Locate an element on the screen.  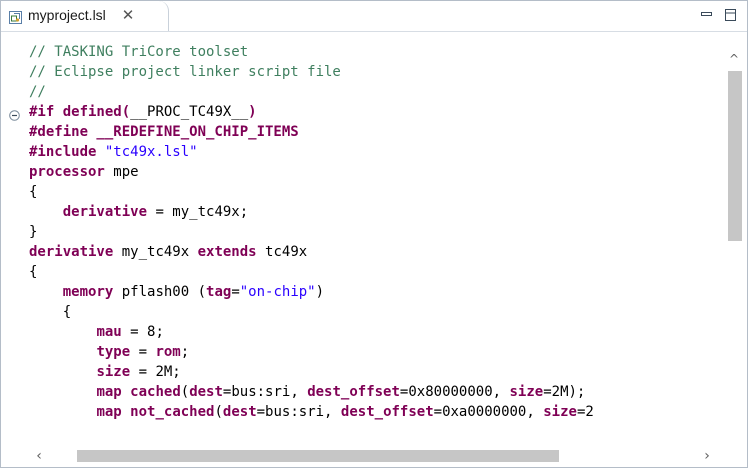
code-line: // is located at coordinates (37, 92).